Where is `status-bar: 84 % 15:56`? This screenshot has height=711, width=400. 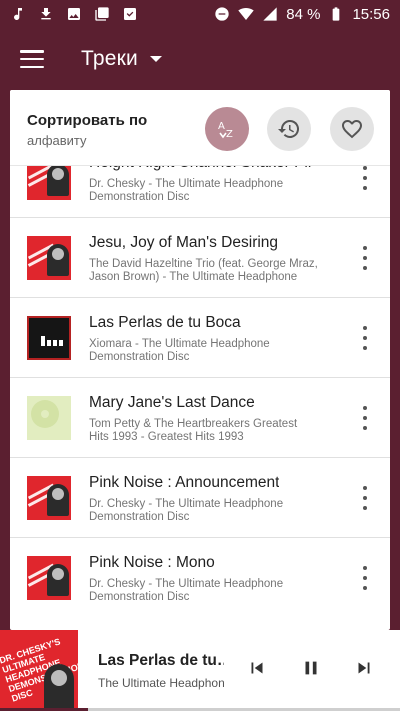
status-bar: 84 % 15:56 is located at coordinates (200, 14).